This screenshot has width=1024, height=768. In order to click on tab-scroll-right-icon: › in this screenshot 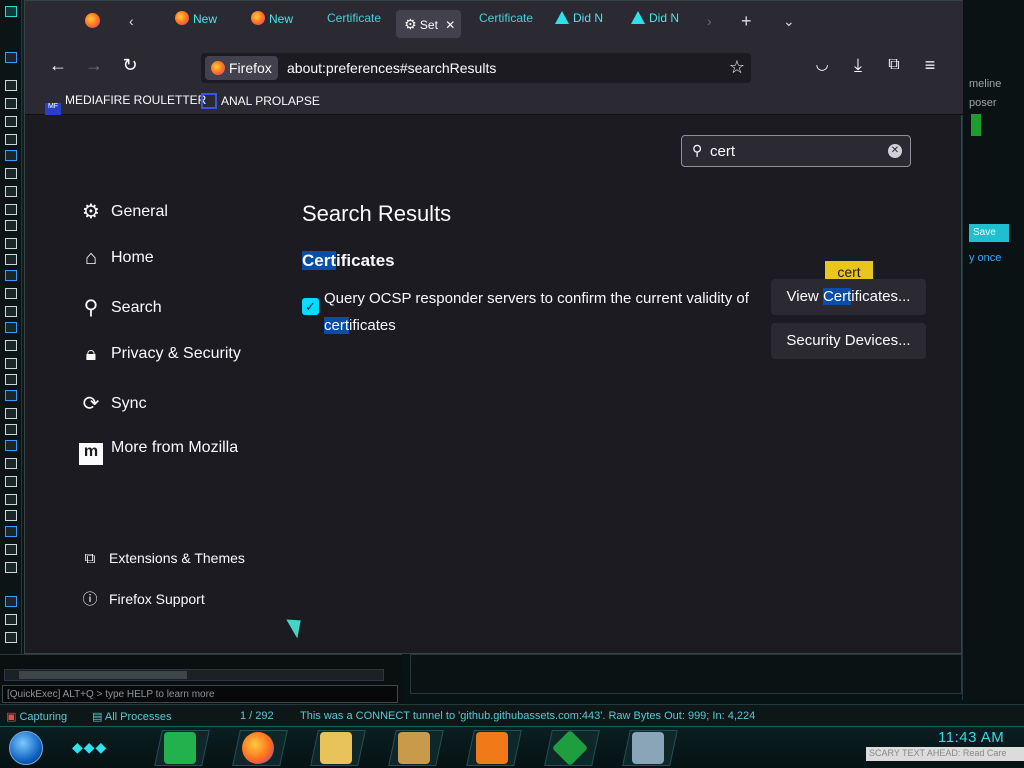, I will do `click(709, 21)`.